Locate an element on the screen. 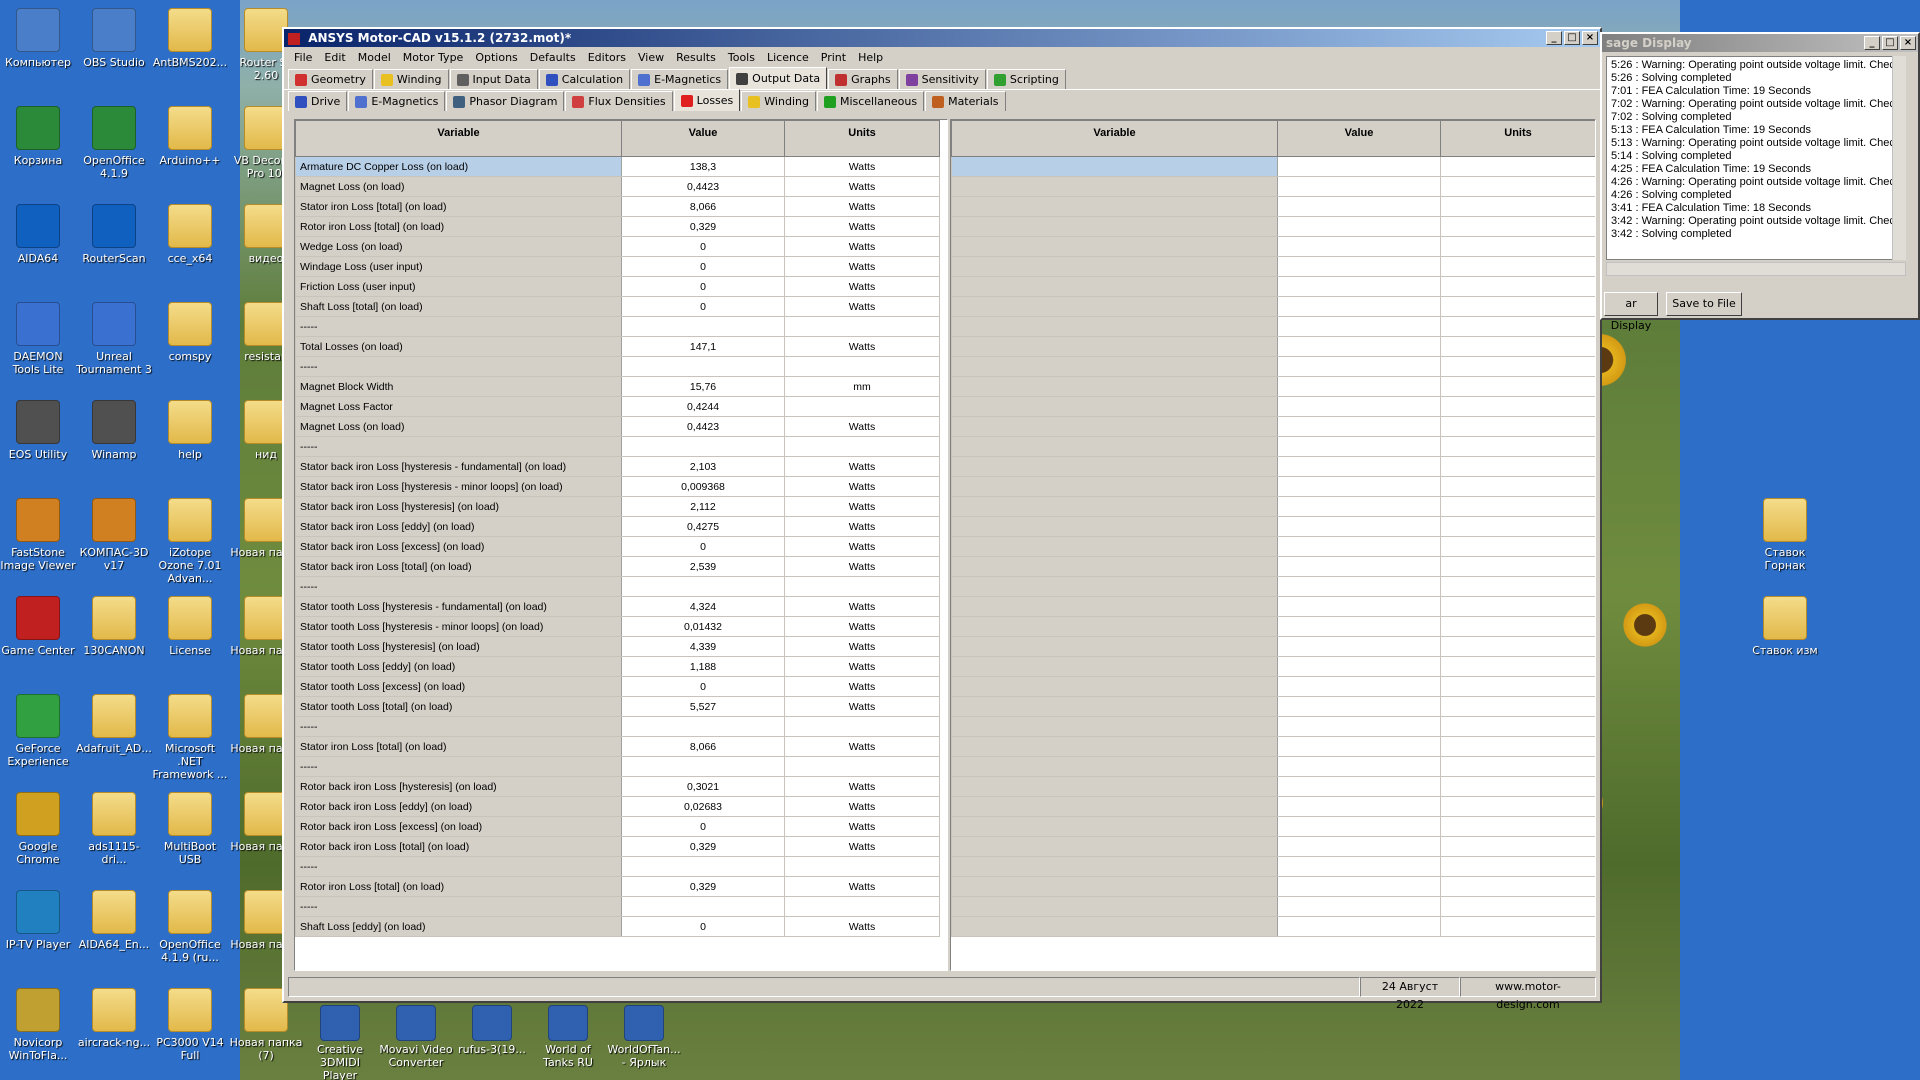 The width and height of the screenshot is (1920, 1080). tab-input-data: Input Data is located at coordinates (493, 79).